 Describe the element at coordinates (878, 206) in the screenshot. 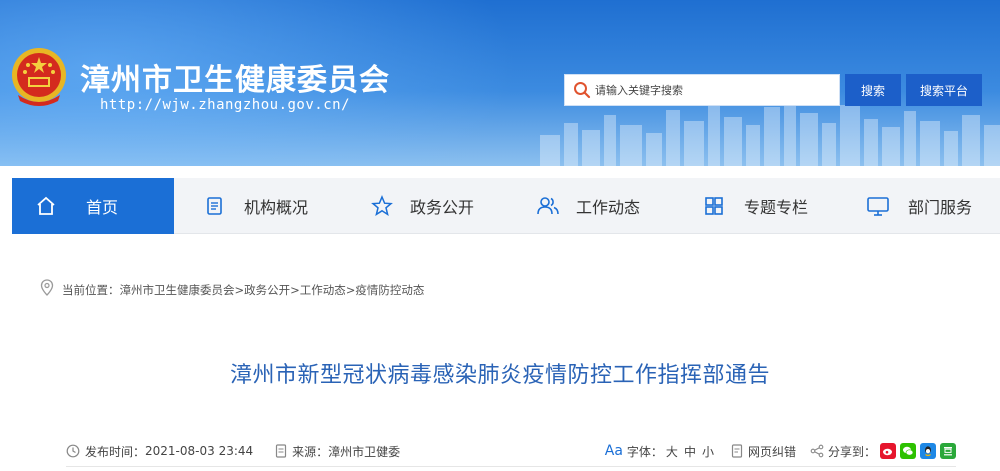

I see `monitor-icon` at that location.